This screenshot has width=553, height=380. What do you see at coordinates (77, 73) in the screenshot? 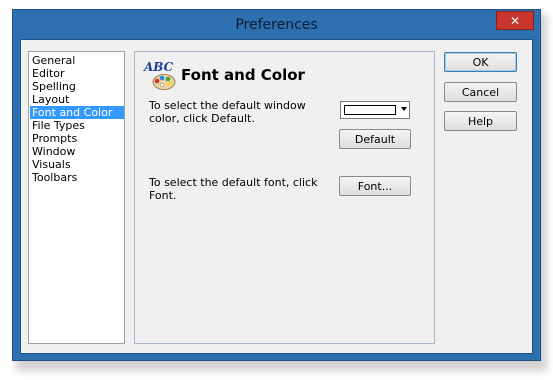
I see `list-item-editor: Editor` at bounding box center [77, 73].